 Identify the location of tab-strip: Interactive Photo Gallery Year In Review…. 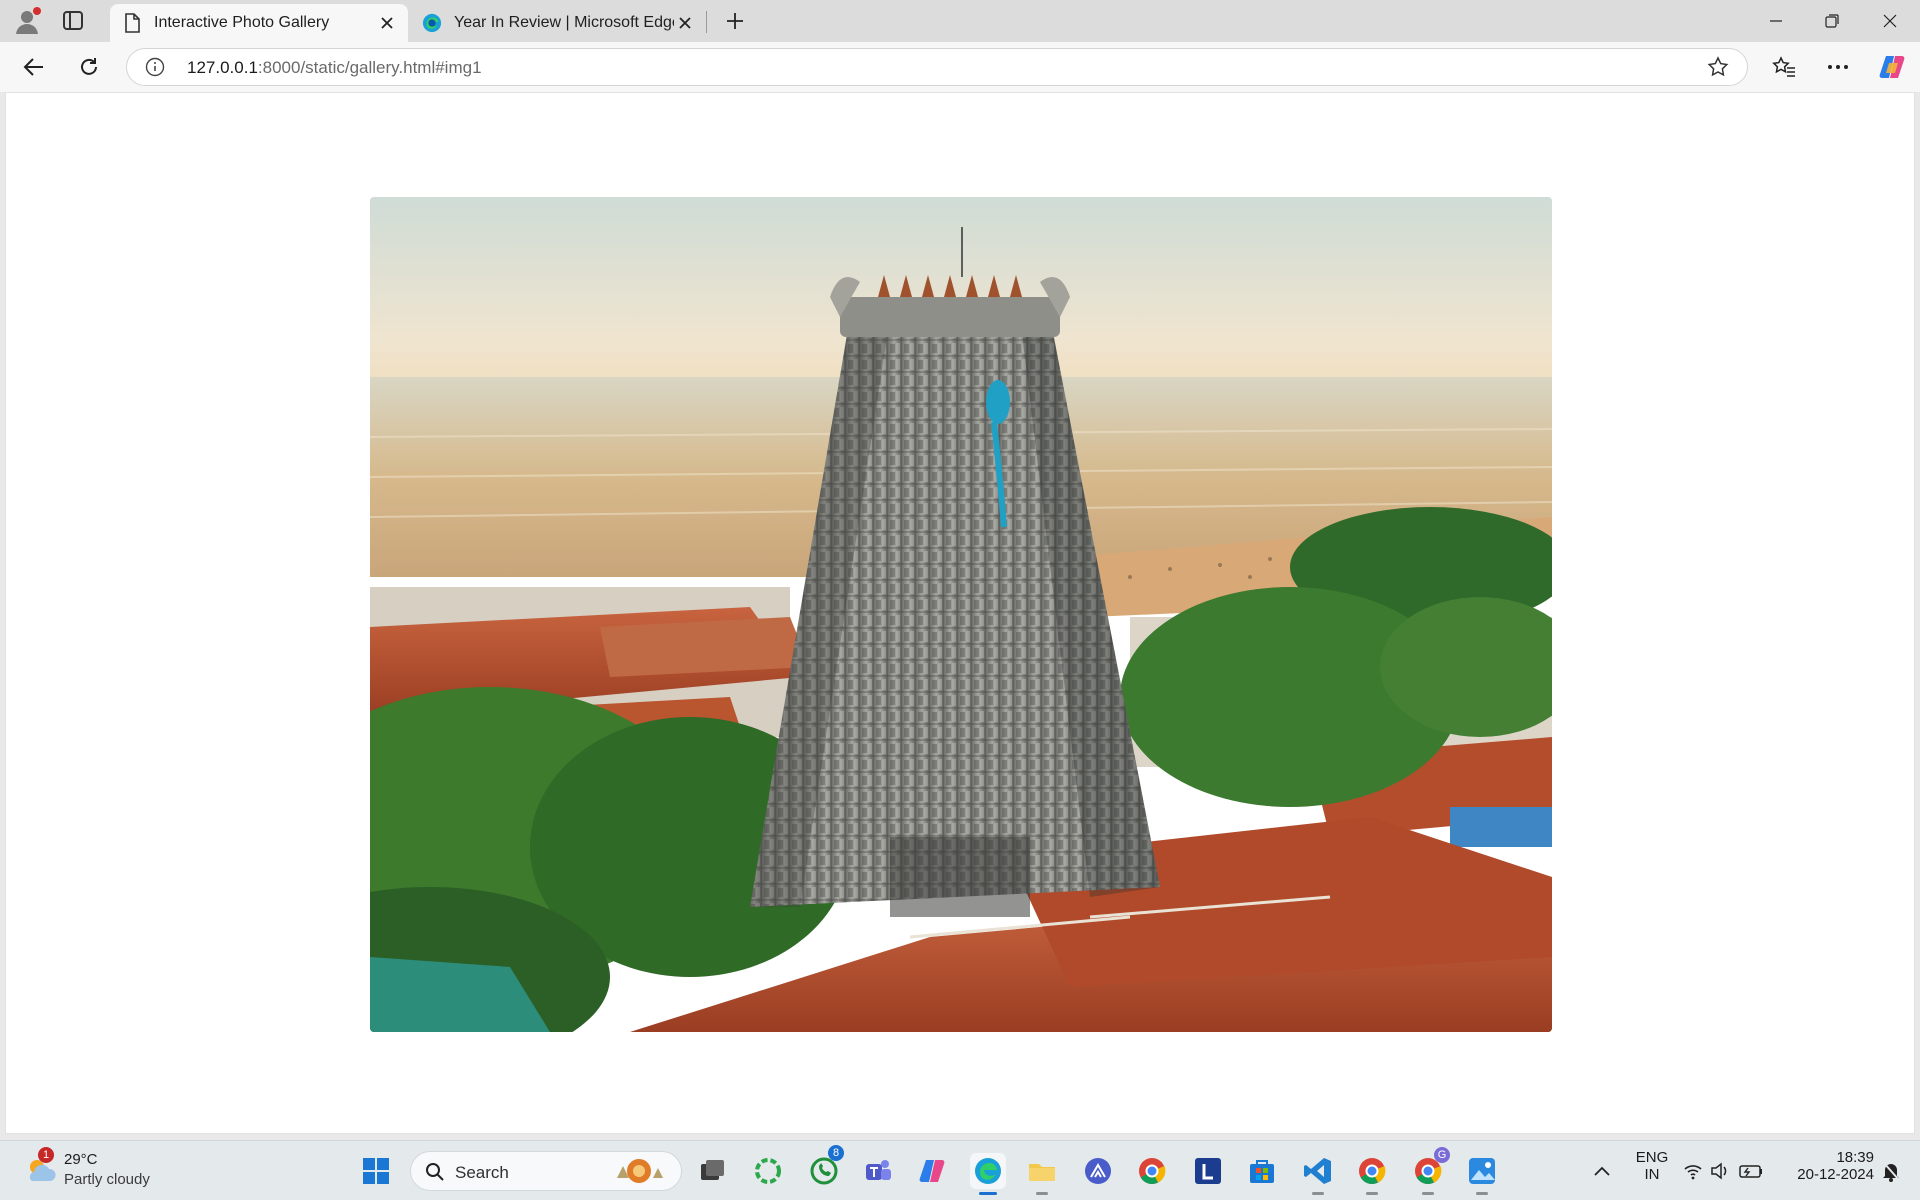
(960, 21).